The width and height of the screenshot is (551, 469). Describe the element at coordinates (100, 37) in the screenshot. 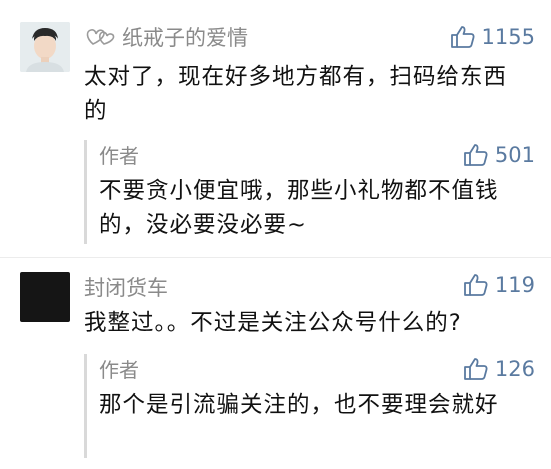

I see `heart-doodle-icon` at that location.